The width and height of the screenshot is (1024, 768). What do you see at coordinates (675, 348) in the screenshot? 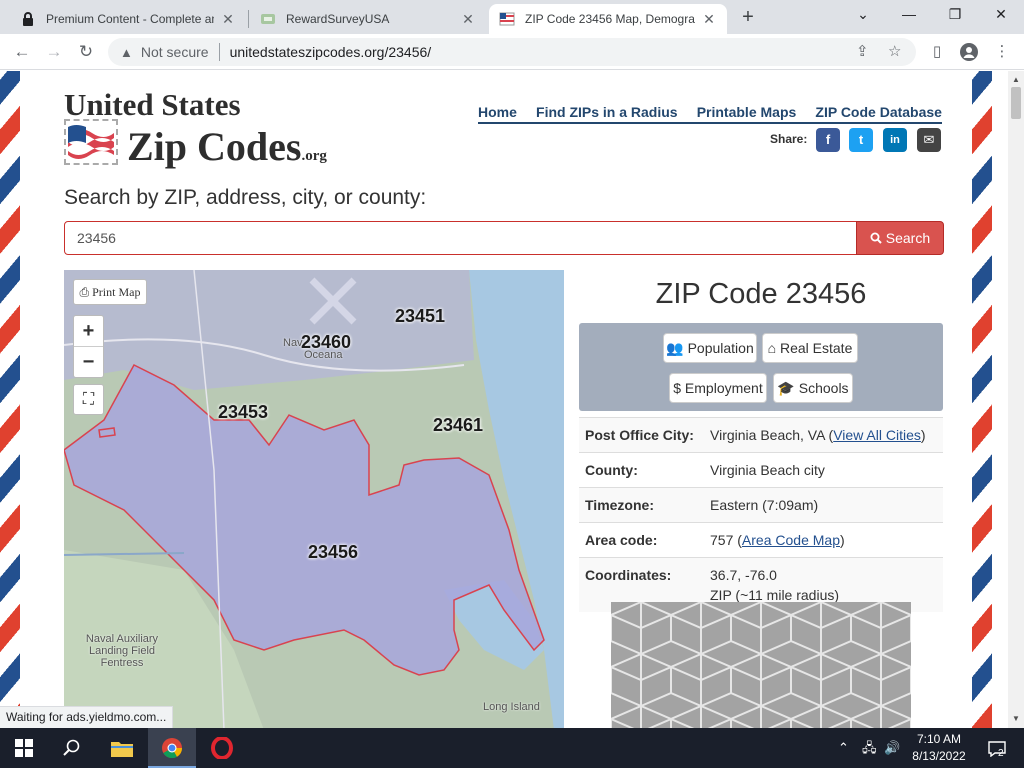
I see `users-icon: 👥` at bounding box center [675, 348].